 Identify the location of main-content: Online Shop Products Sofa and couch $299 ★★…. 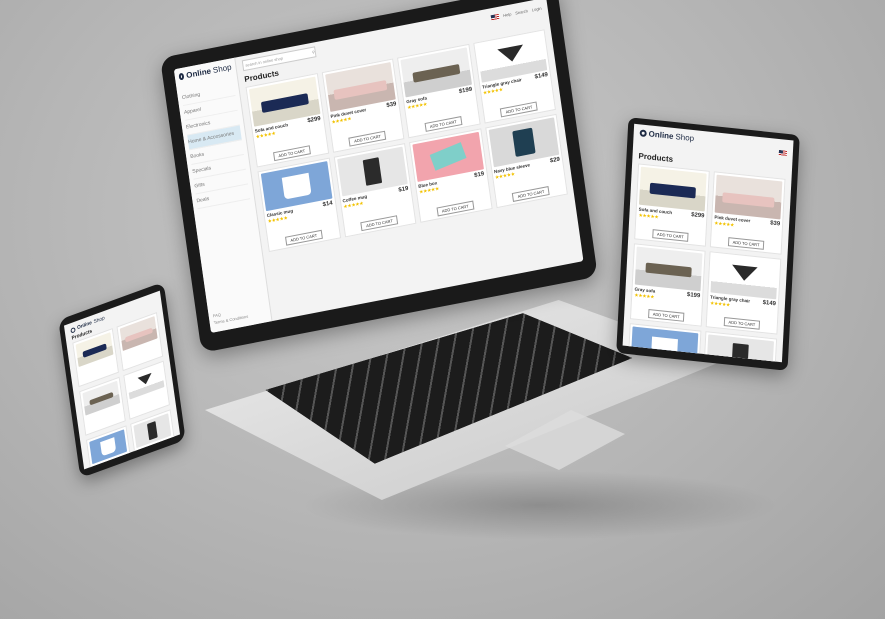
(708, 243).